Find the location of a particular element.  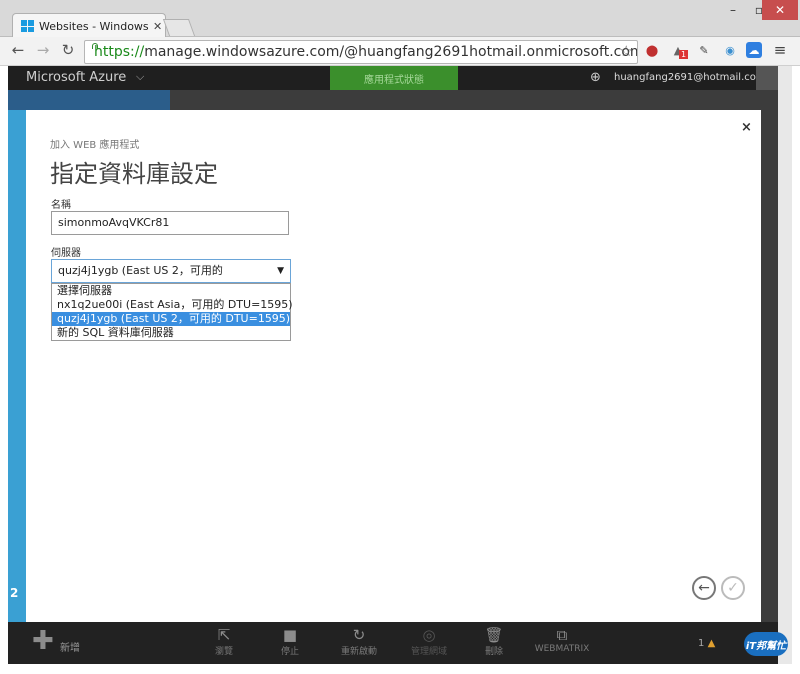

stop-label: 停止 is located at coordinates (289, 652).